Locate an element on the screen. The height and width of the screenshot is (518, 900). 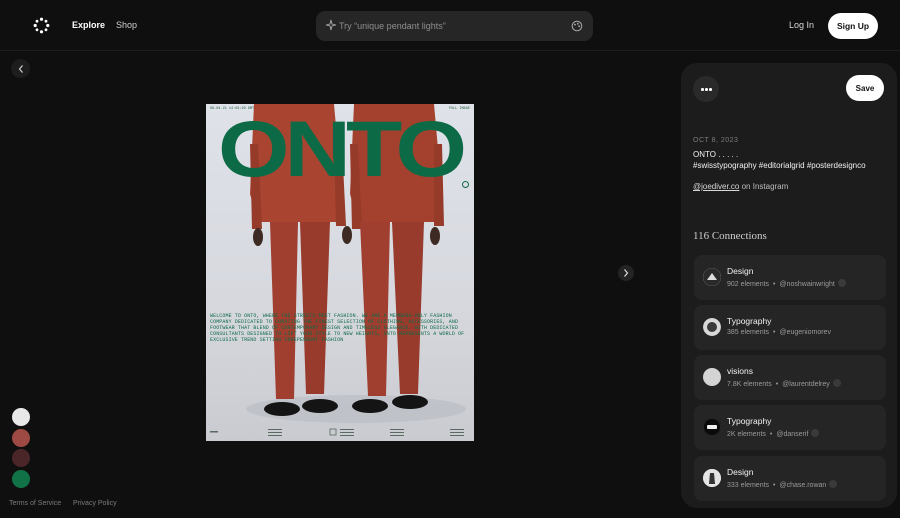
chevron-right-icon is located at coordinates (626, 273).